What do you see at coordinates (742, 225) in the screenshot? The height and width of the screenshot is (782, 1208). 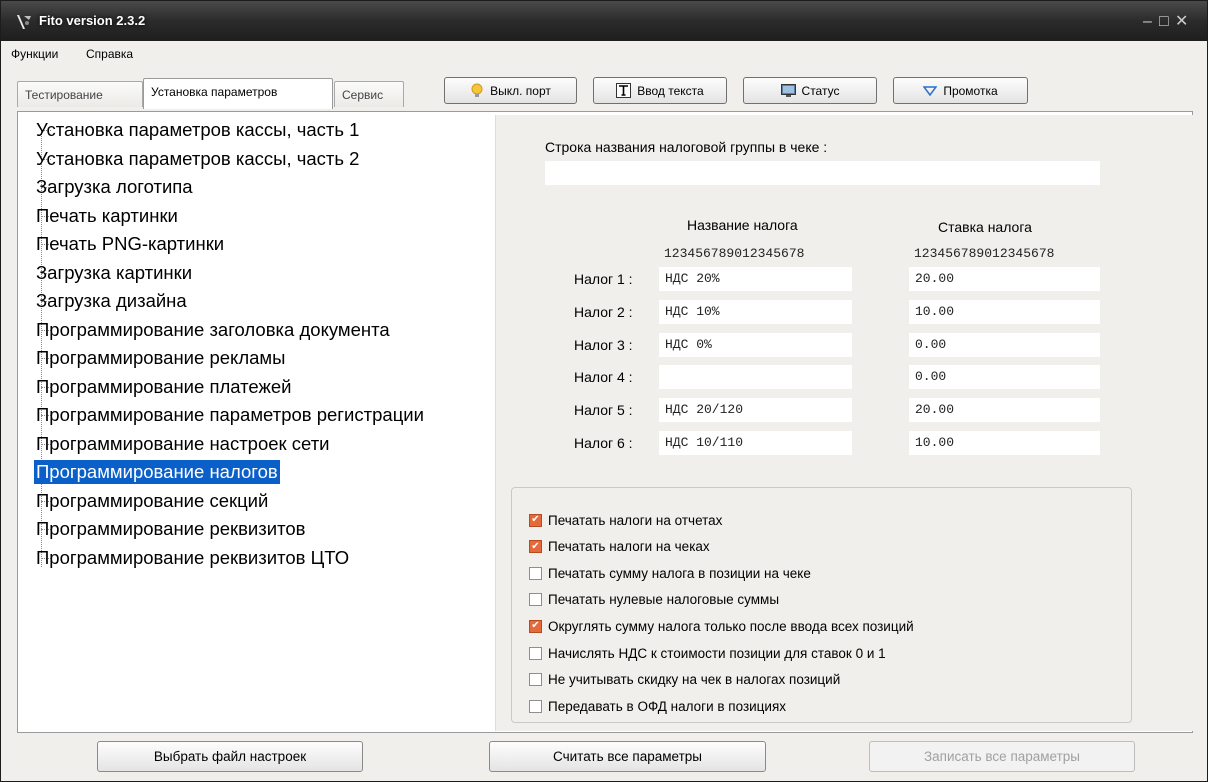 I see `tax-name-header: Название налога` at bounding box center [742, 225].